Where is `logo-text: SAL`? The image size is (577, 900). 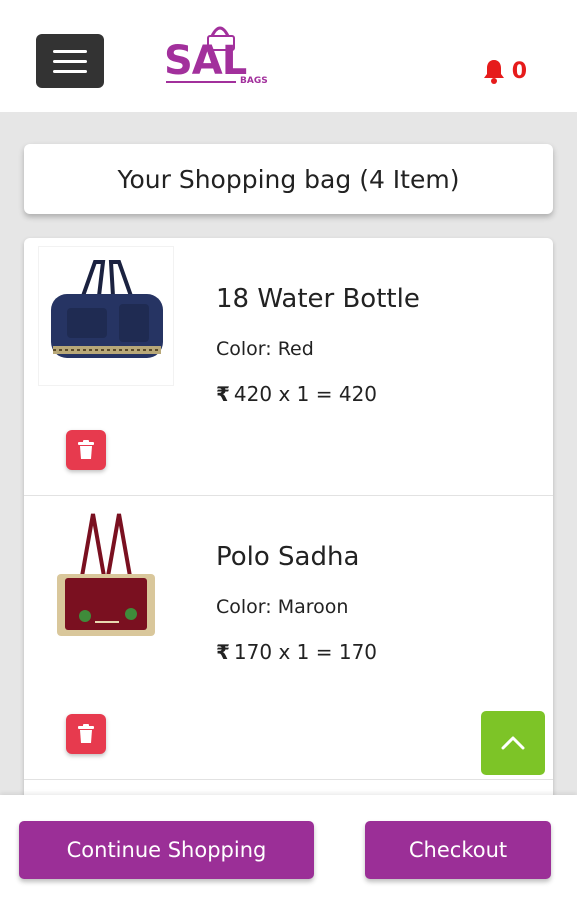
logo-text: SAL is located at coordinates (205, 61).